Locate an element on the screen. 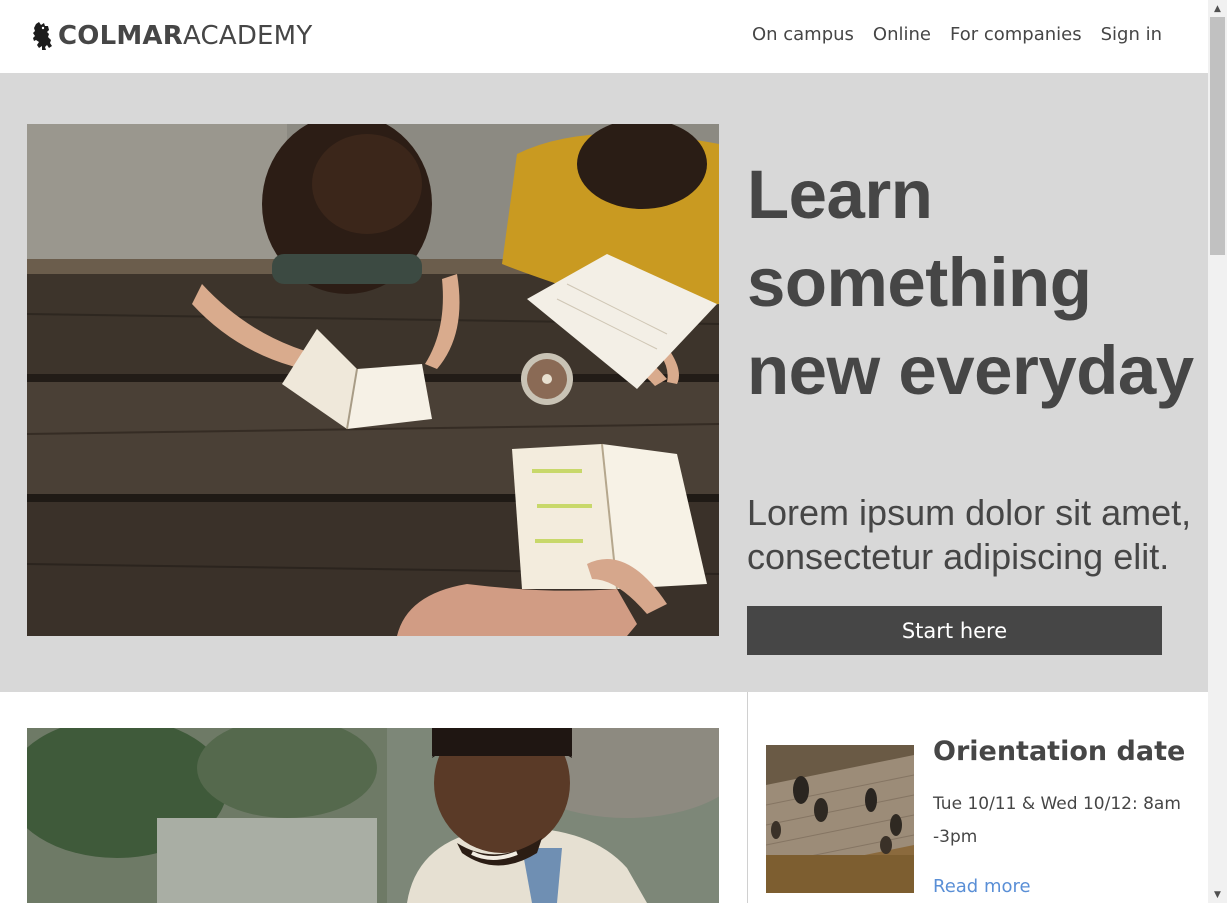 The image size is (1227, 903). nav-online: Online is located at coordinates (902, 34).